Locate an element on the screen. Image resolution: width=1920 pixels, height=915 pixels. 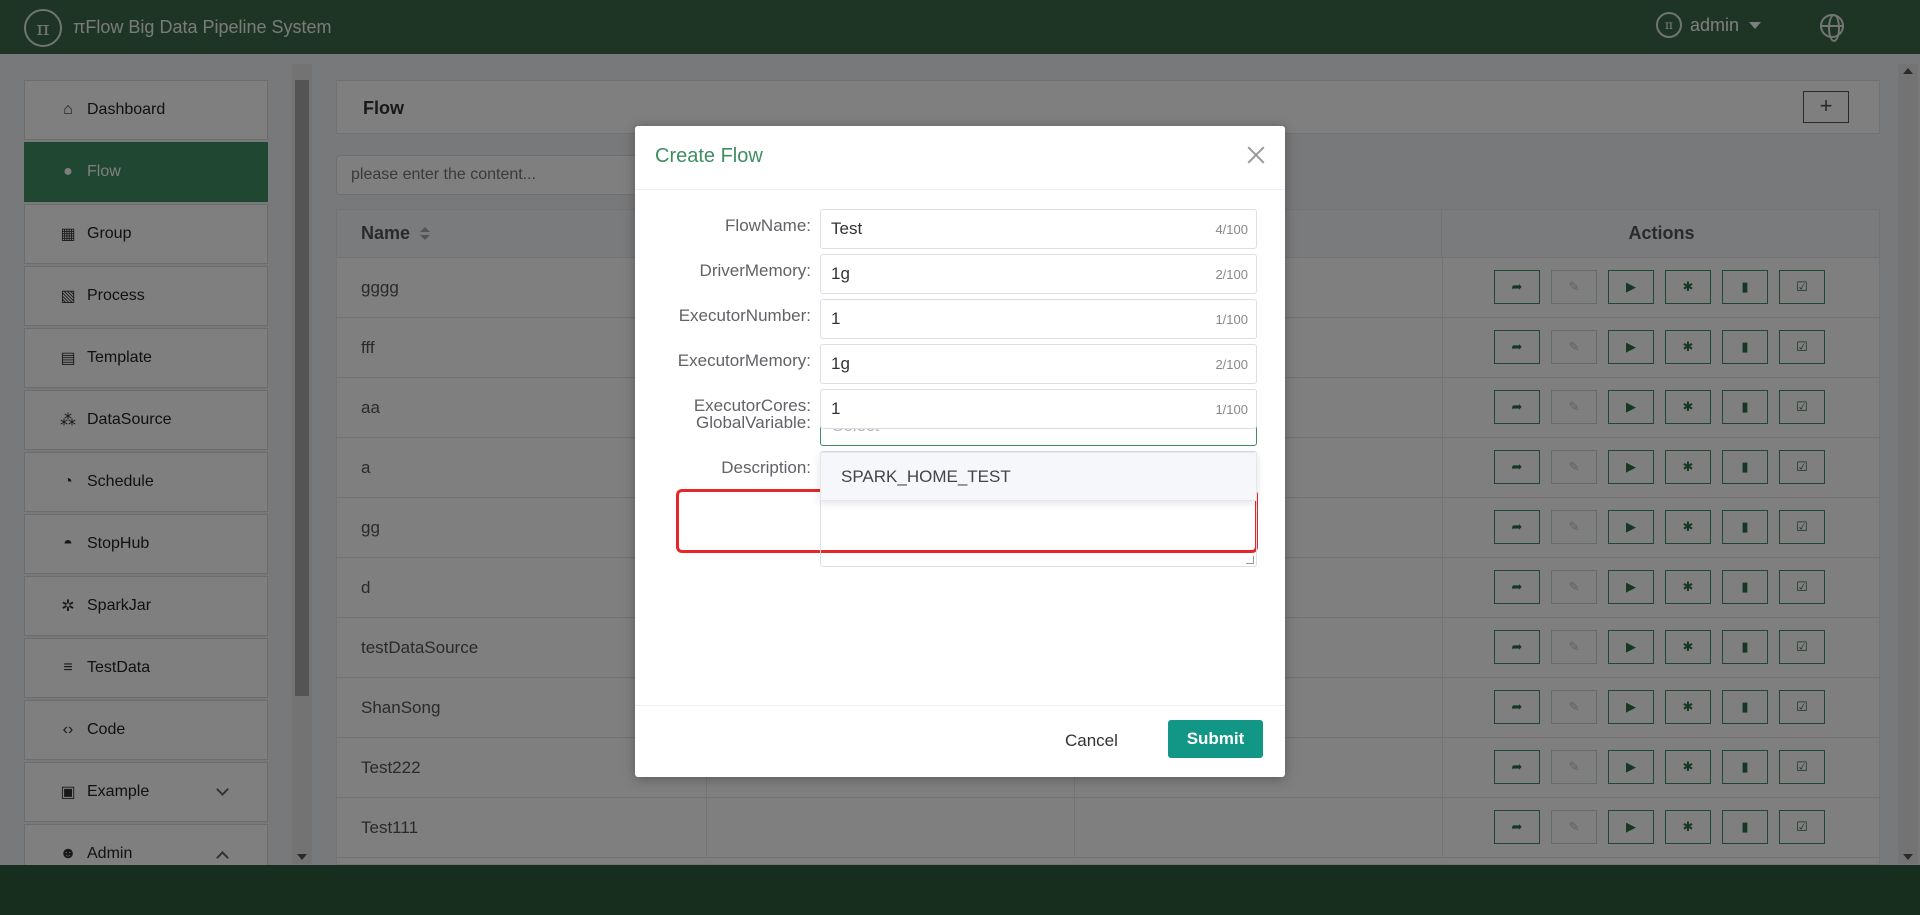
resize-handle-icon is located at coordinates (1250, 560).